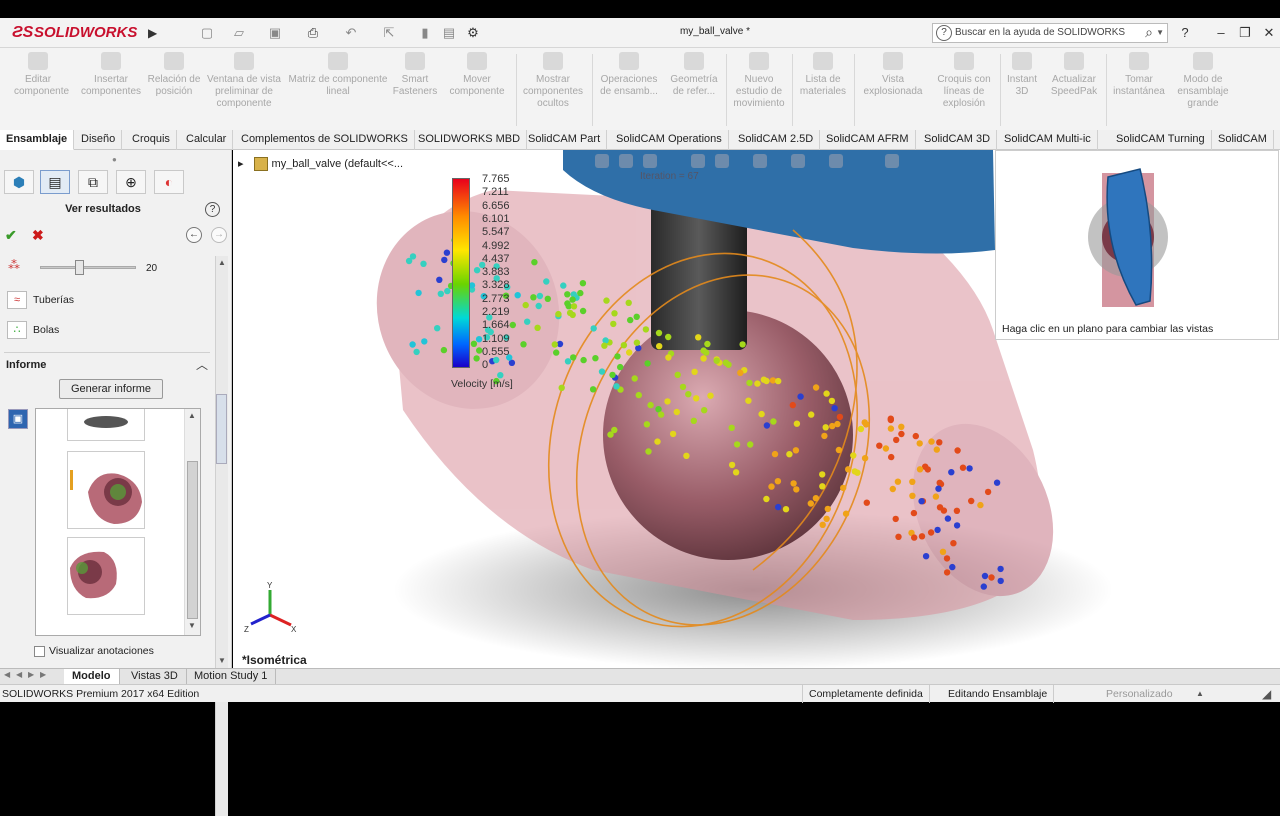 The width and height of the screenshot is (1280, 816). What do you see at coordinates (41, 90) in the screenshot?
I see `cmd-edit-component: Editar componente` at bounding box center [41, 90].